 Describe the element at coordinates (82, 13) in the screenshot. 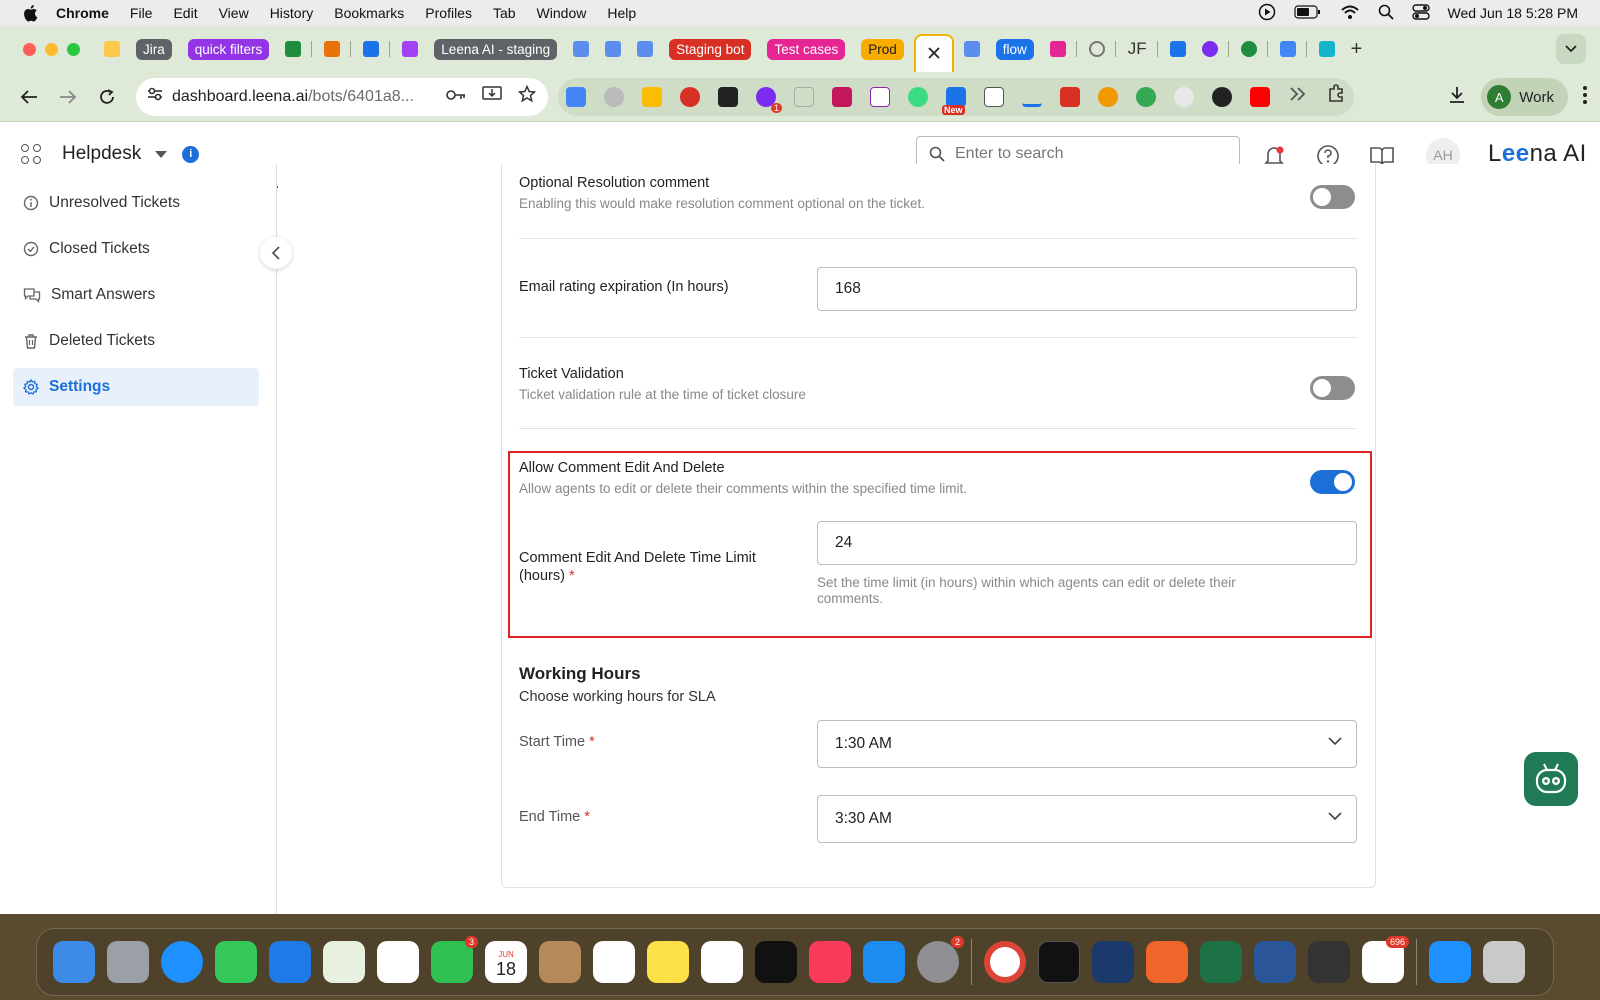

I see `menu-app-name: Chrome` at that location.